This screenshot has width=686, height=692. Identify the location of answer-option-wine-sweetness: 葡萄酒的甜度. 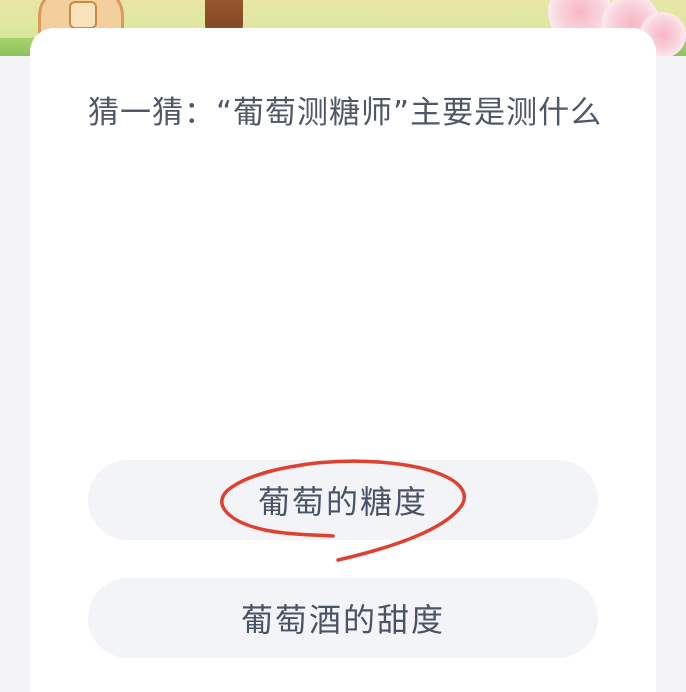
(343, 618).